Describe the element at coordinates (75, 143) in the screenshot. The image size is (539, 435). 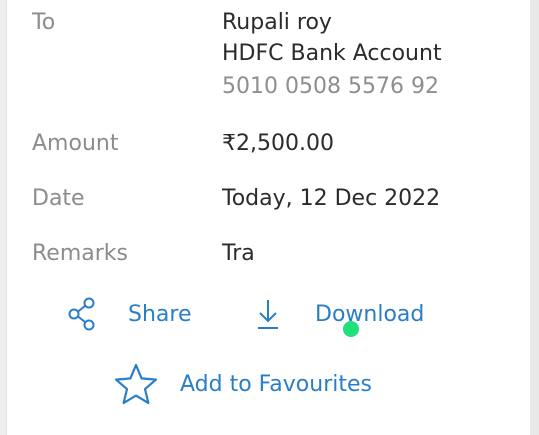
I see `amount-label: Amount` at that location.